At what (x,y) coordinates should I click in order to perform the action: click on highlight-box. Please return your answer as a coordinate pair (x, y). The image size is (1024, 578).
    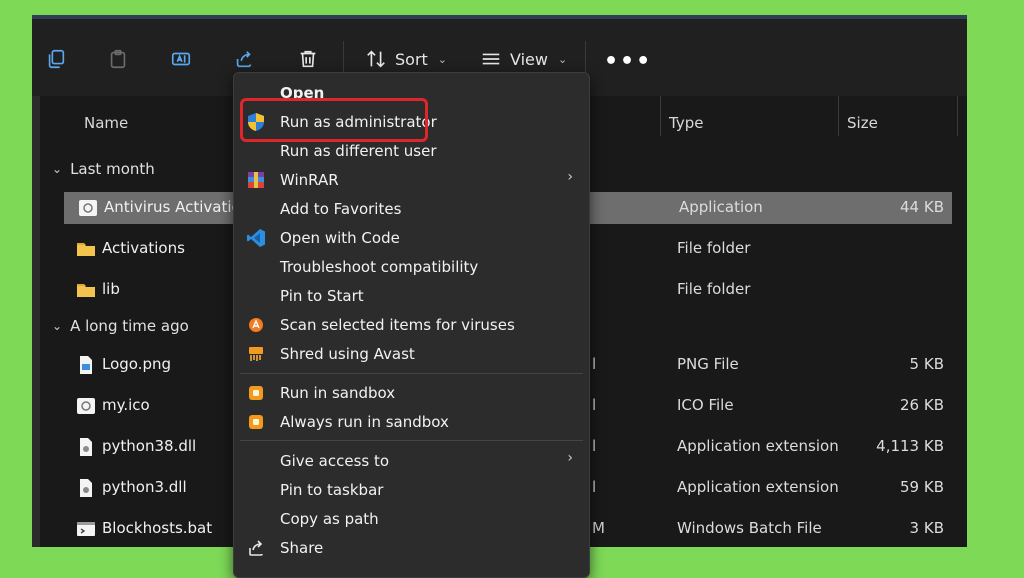
    Looking at the image, I should click on (334, 120).